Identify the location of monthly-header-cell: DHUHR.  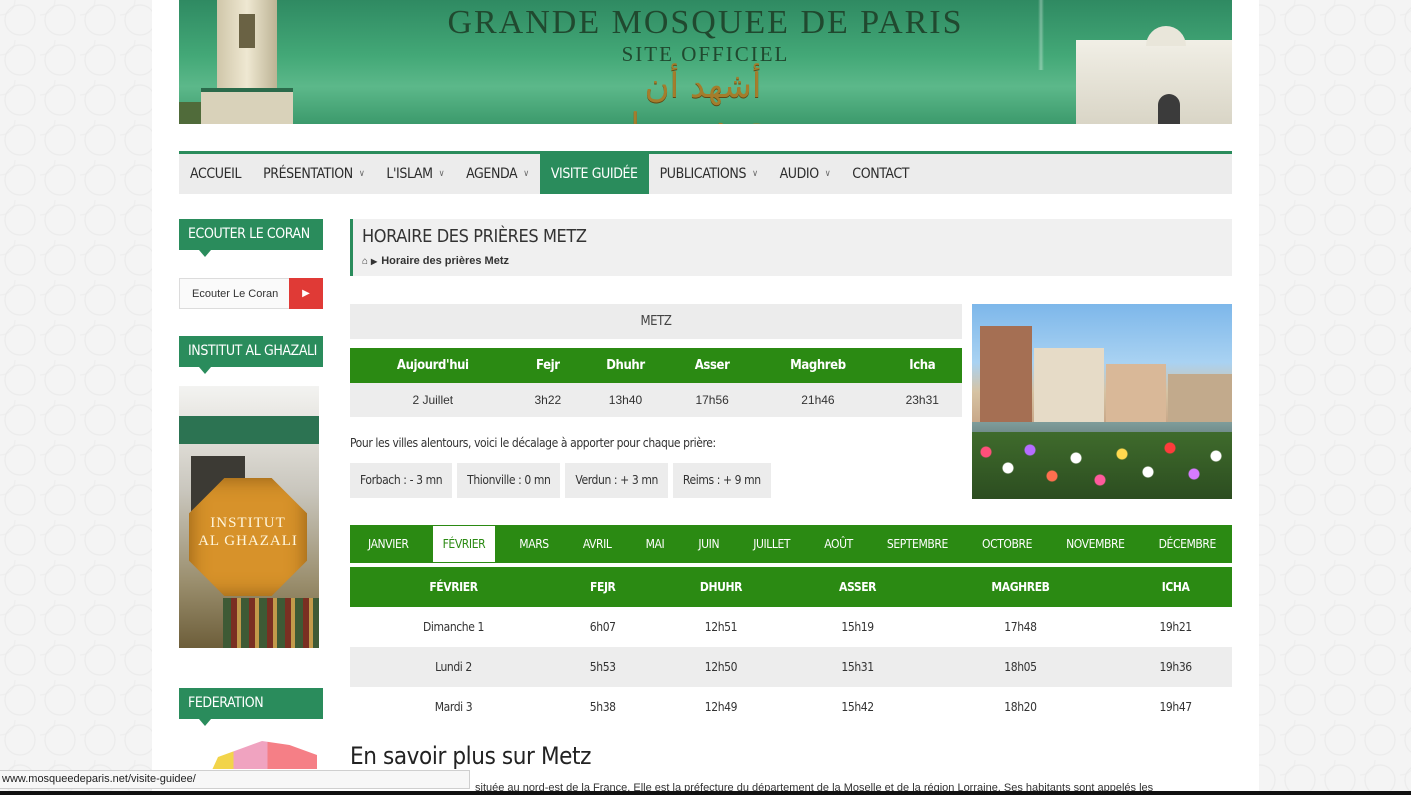
(721, 587).